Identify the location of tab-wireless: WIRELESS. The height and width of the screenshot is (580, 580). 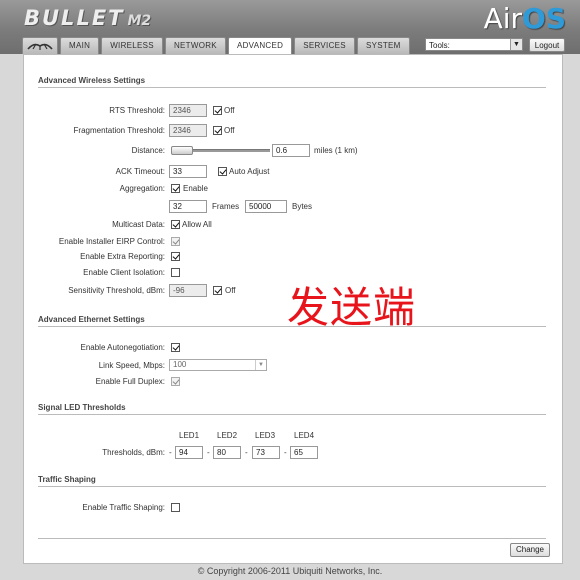
(132, 45).